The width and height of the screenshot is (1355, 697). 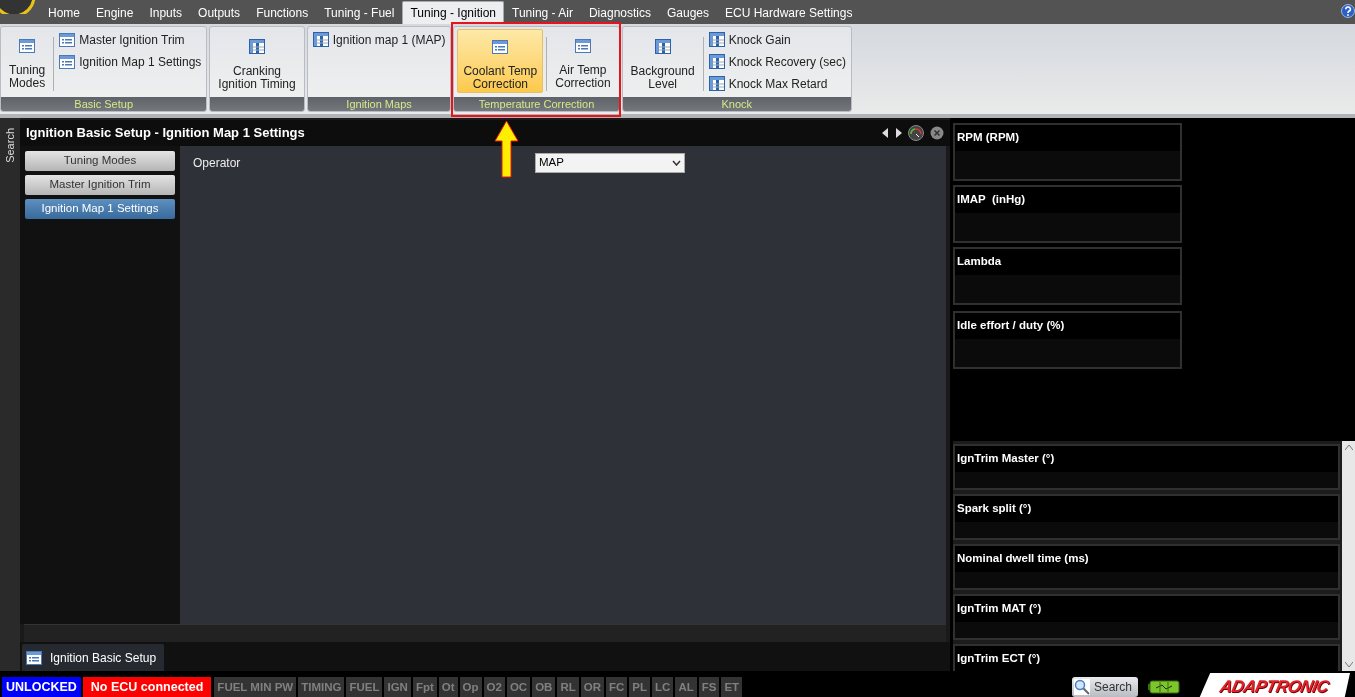 What do you see at coordinates (777, 61) in the screenshot?
I see `ribbon-button: Knock Recovery (sec)` at bounding box center [777, 61].